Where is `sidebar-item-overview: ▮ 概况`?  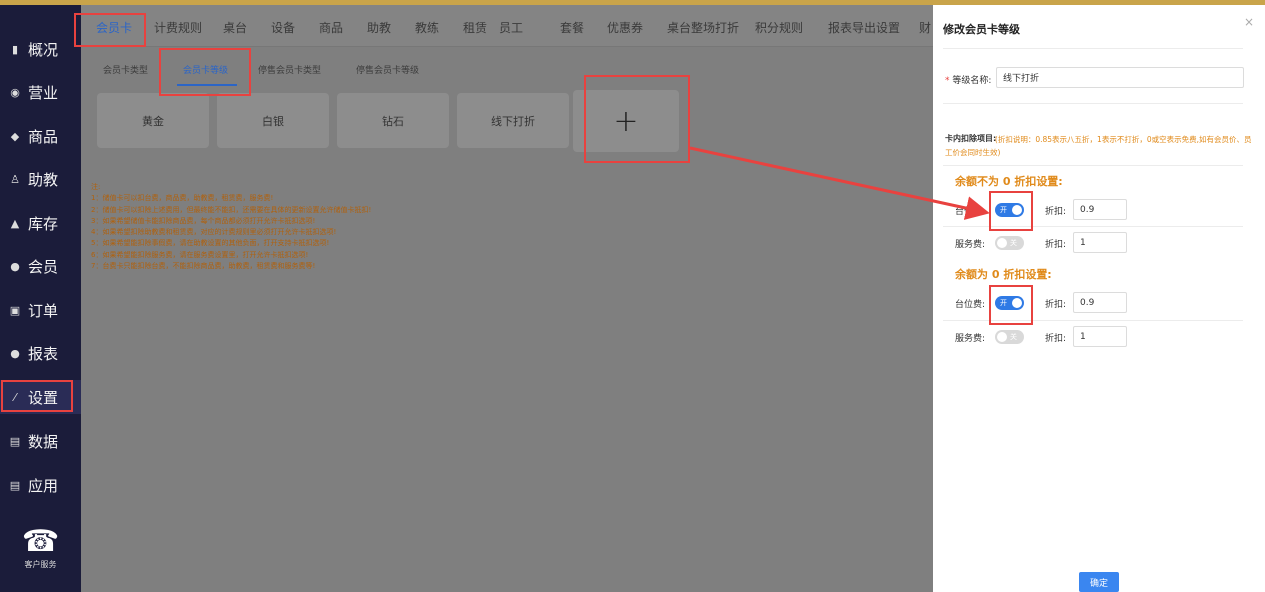
sidebar-item-overview: ▮ 概况 is located at coordinates (40, 49).